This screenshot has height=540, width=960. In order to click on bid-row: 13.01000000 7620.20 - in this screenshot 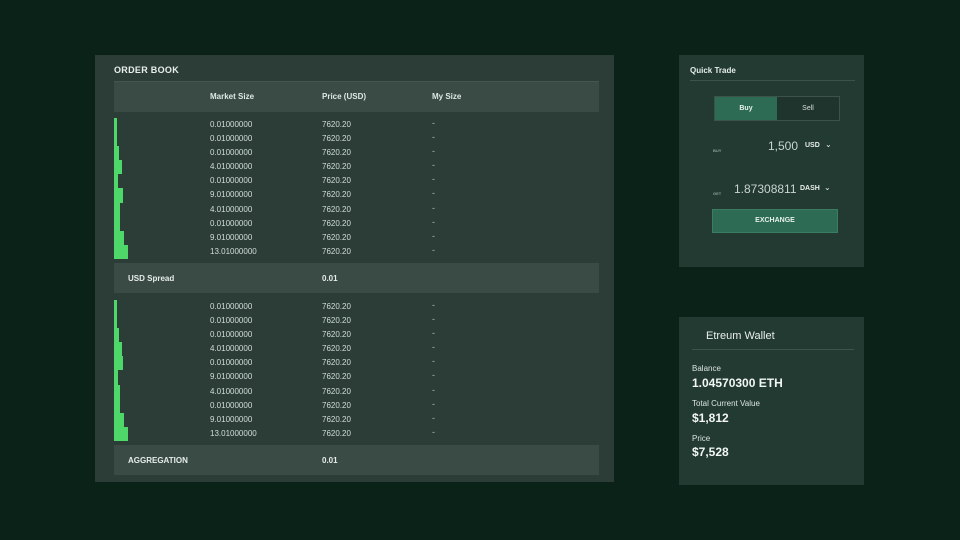, I will do `click(356, 433)`.